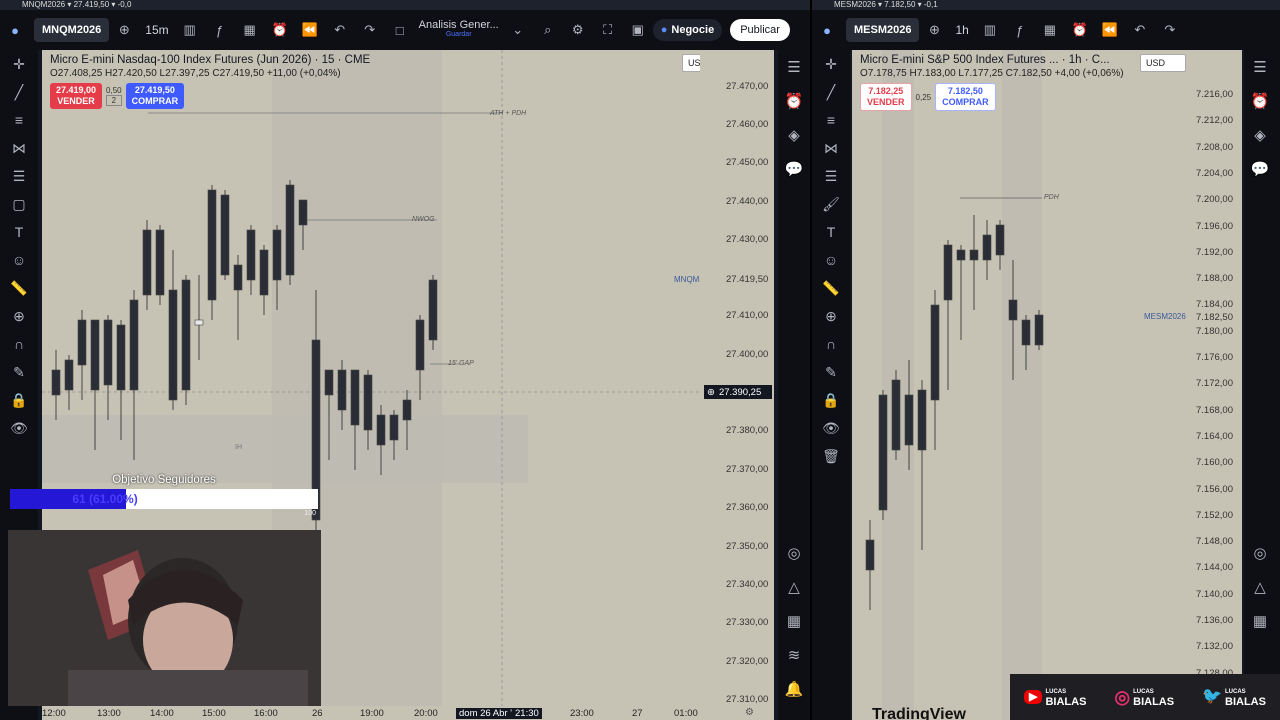 The image size is (1280, 720). Describe the element at coordinates (687, 30) in the screenshot. I see `trade-button: ● Negocie` at that location.